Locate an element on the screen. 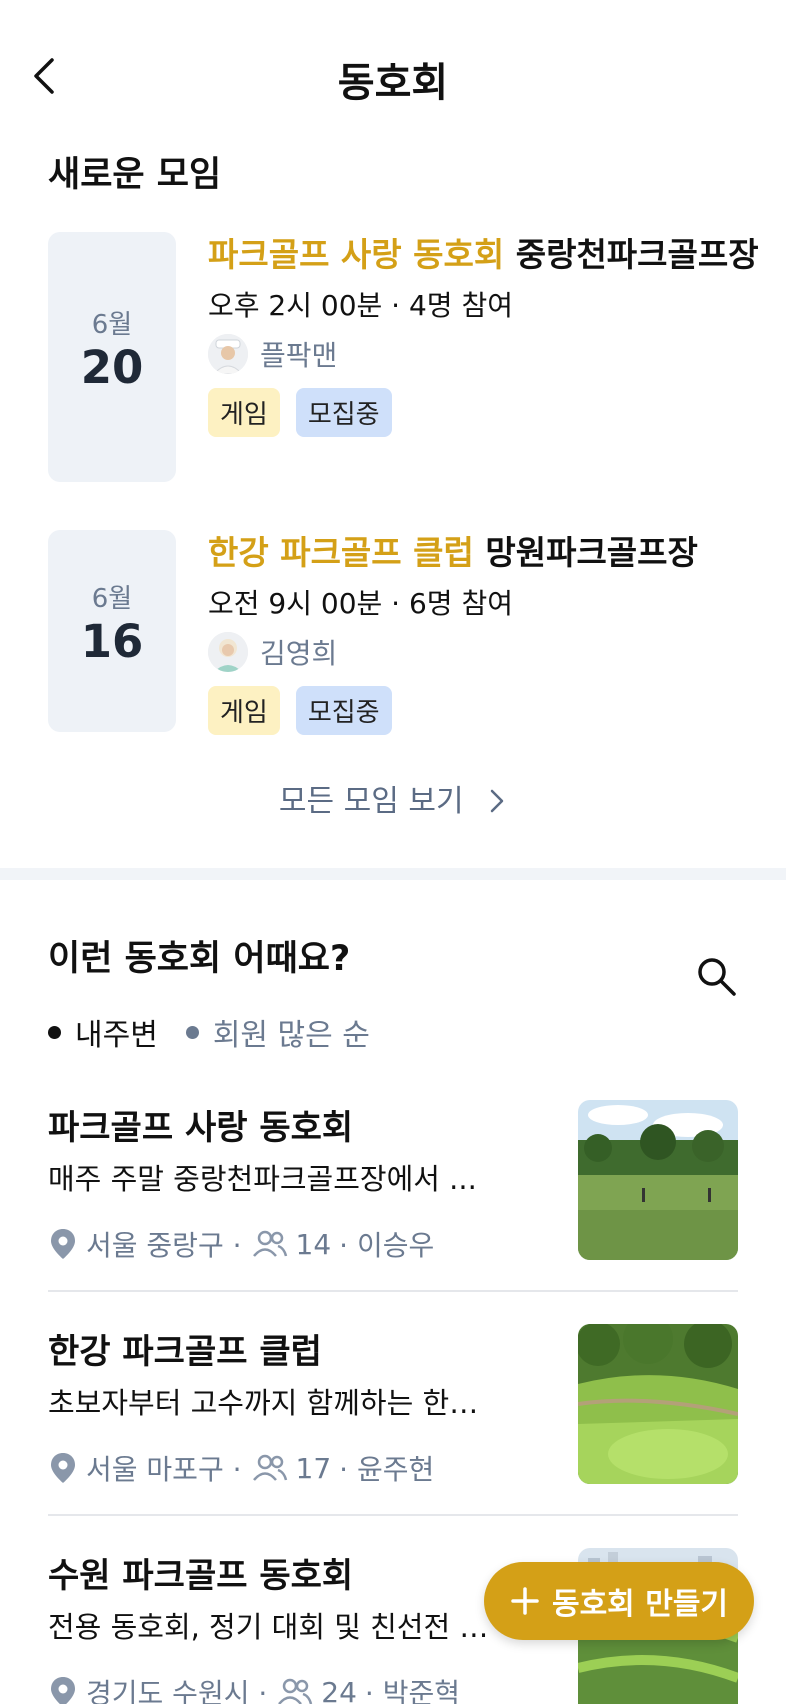 This screenshot has height=1704, width=786. club-region: 서울 중랑구 · is located at coordinates (164, 1245).